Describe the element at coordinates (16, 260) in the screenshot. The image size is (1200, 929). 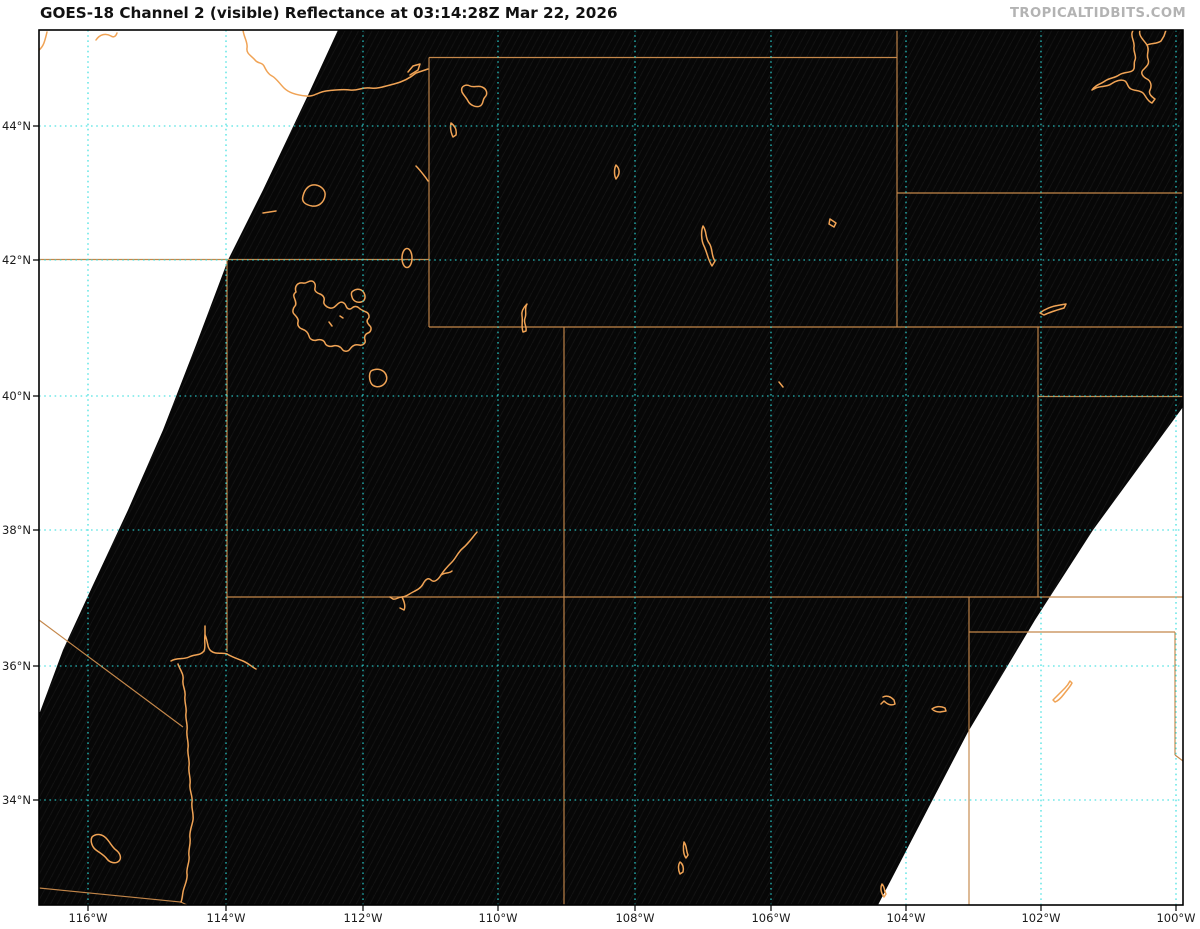
I see `y-tick-label: 42°N` at that location.